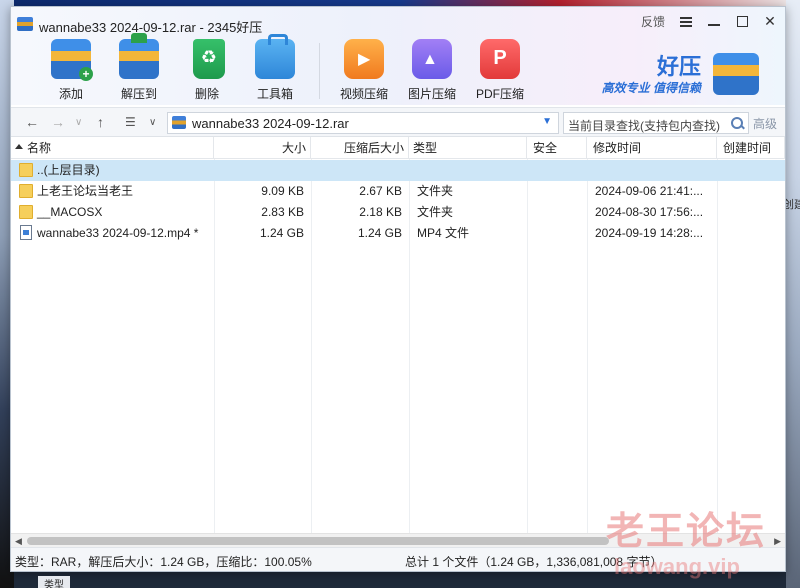  I want to click on row-name: __MACOSX, so click(70, 212).